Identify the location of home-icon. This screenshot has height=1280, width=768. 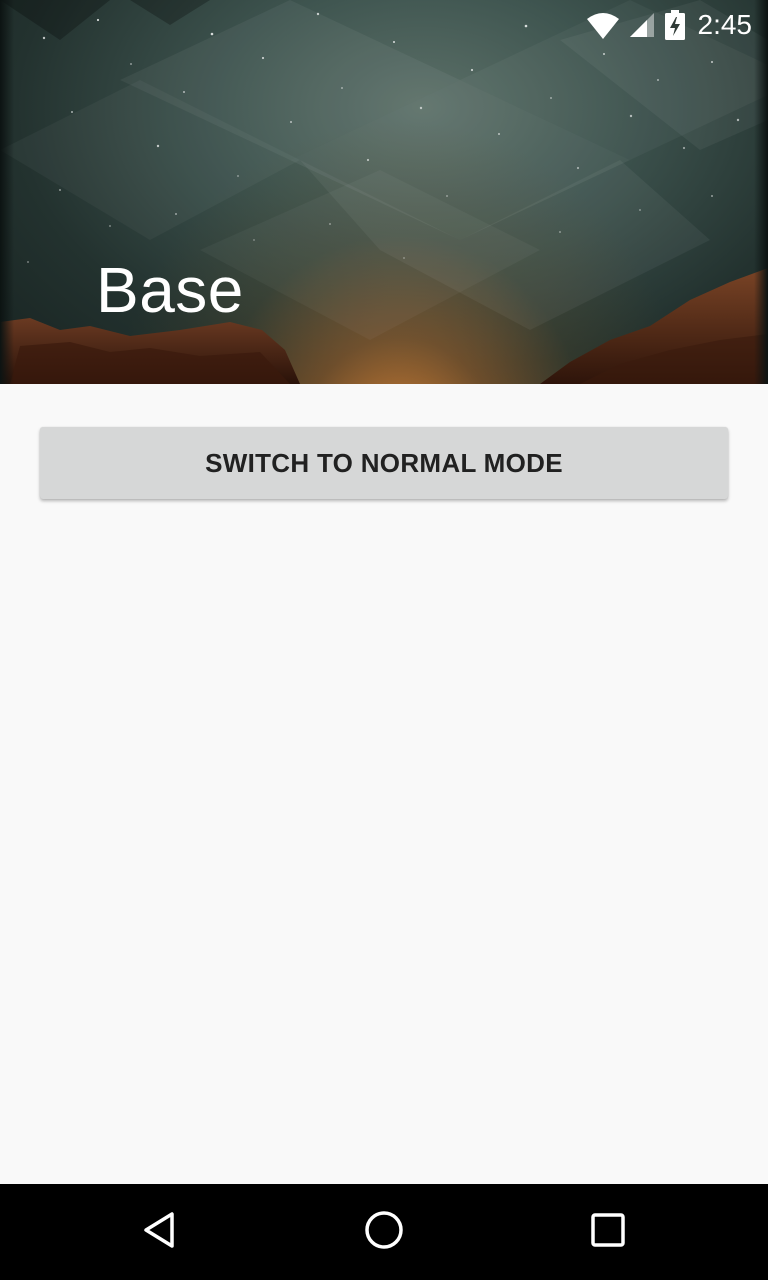
(384, 1232).